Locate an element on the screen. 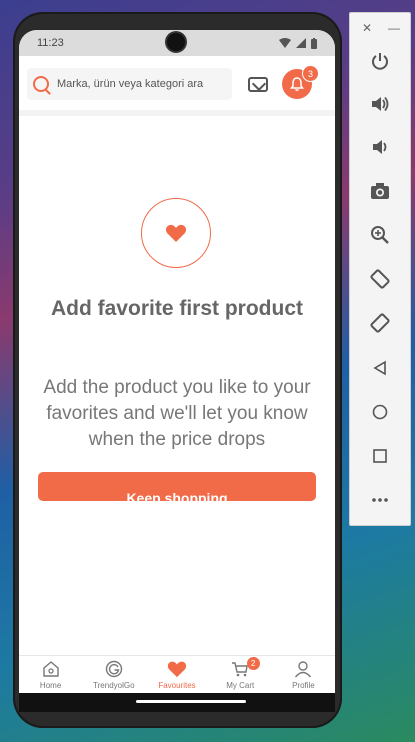 This screenshot has height=742, width=415. gesture-area is located at coordinates (177, 702).